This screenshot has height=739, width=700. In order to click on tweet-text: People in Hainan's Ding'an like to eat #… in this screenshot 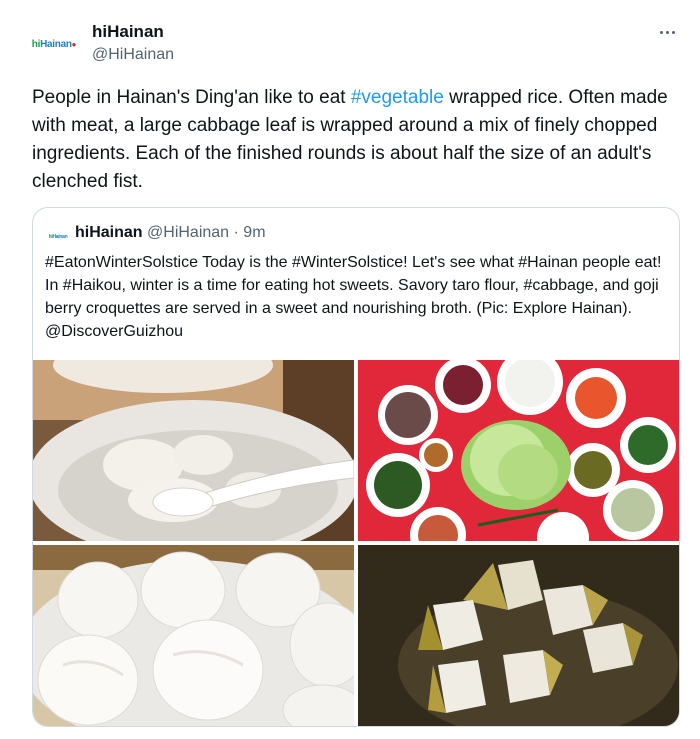, I will do `click(350, 139)`.